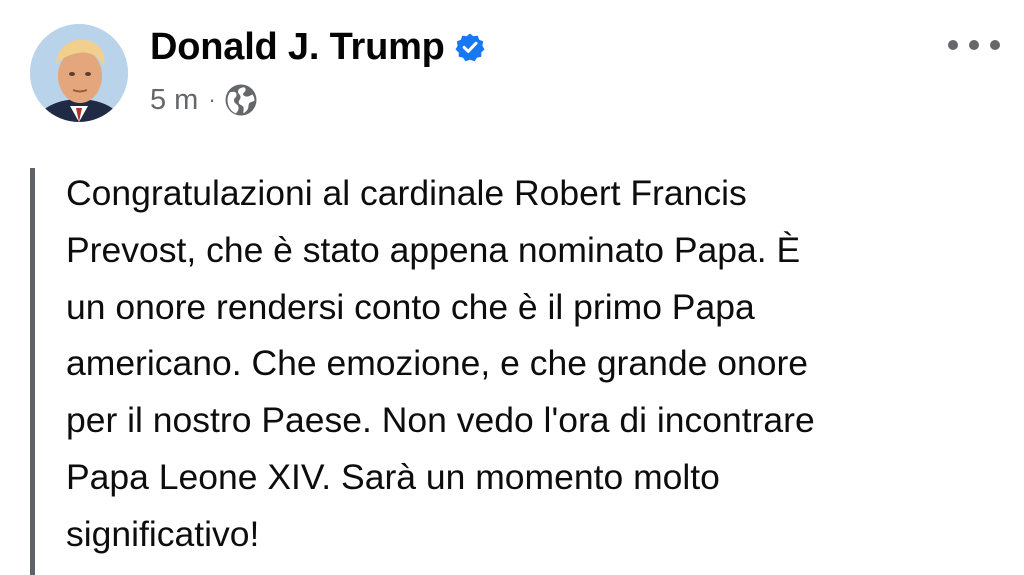 The image size is (1024, 575). I want to click on more-options-icon, so click(974, 45).